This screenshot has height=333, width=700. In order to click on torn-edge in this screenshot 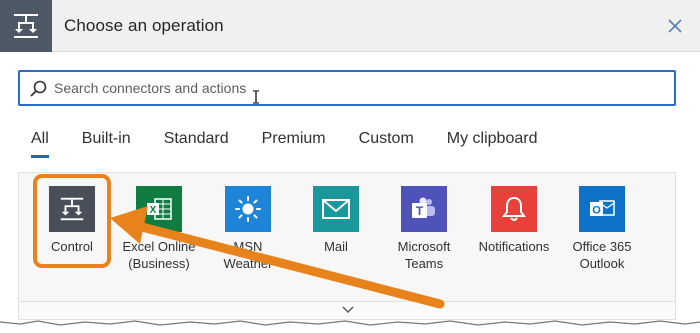, I will do `click(350, 326)`.